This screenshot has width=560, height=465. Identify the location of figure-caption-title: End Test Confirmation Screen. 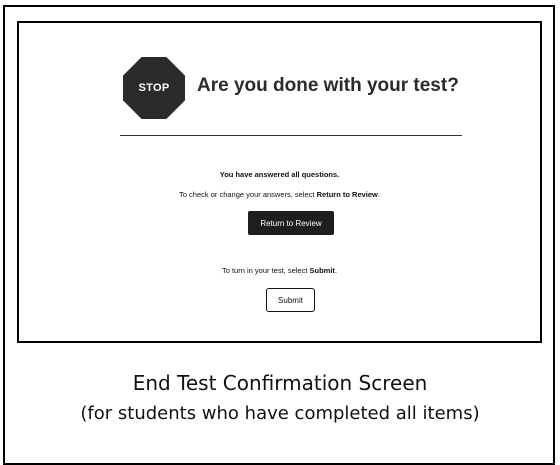
(280, 383).